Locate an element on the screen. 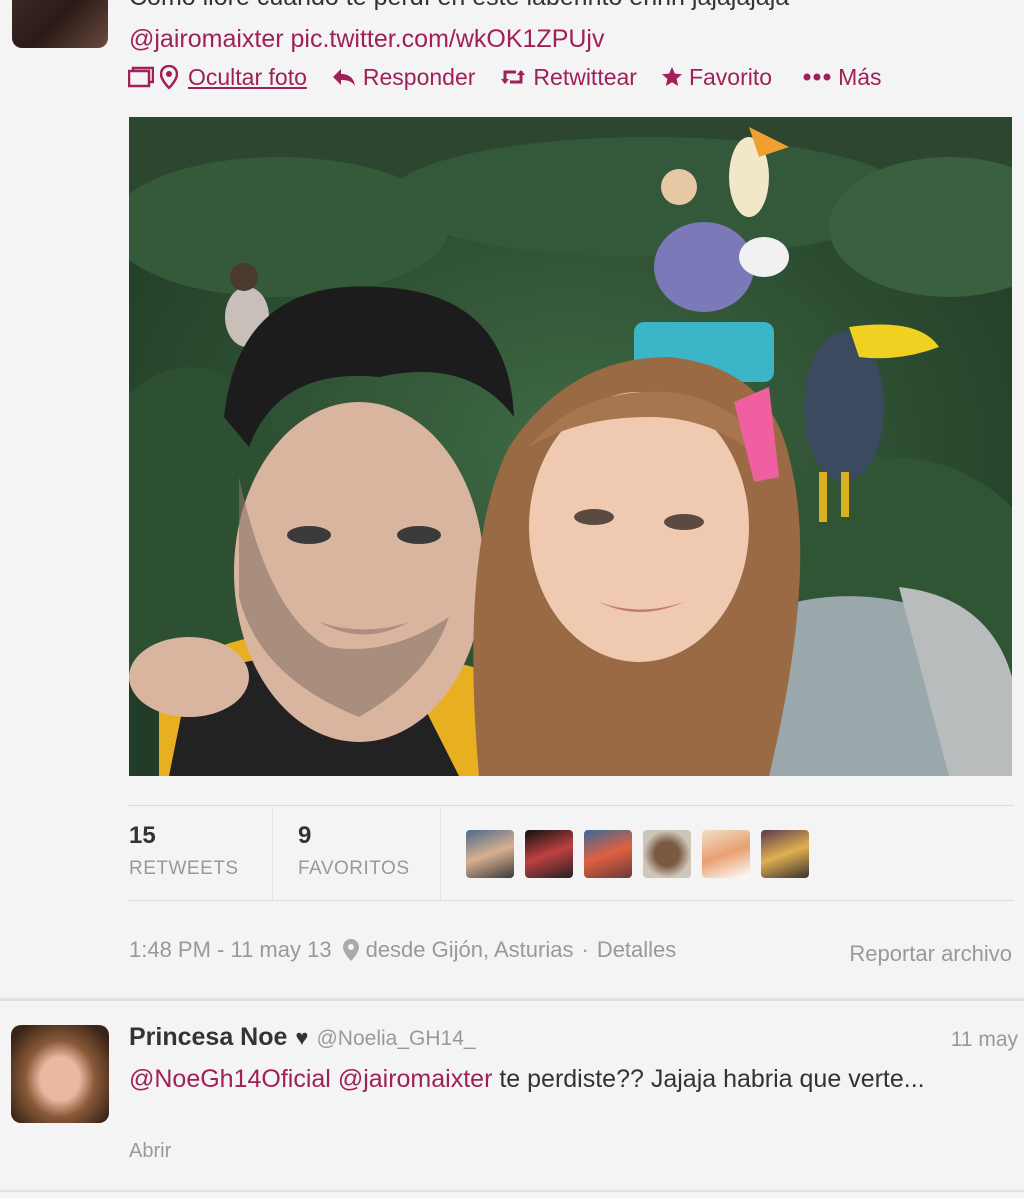 The image size is (1024, 1198). star-icon is located at coordinates (671, 76).